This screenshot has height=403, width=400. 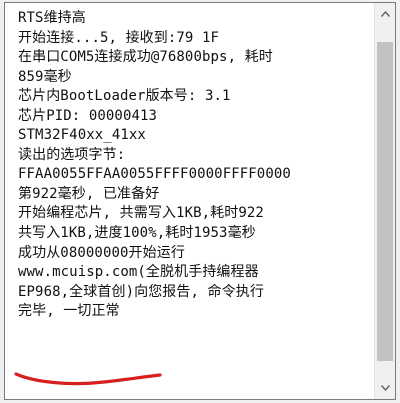 I want to click on vertical-scrollbar, so click(x=384, y=201).